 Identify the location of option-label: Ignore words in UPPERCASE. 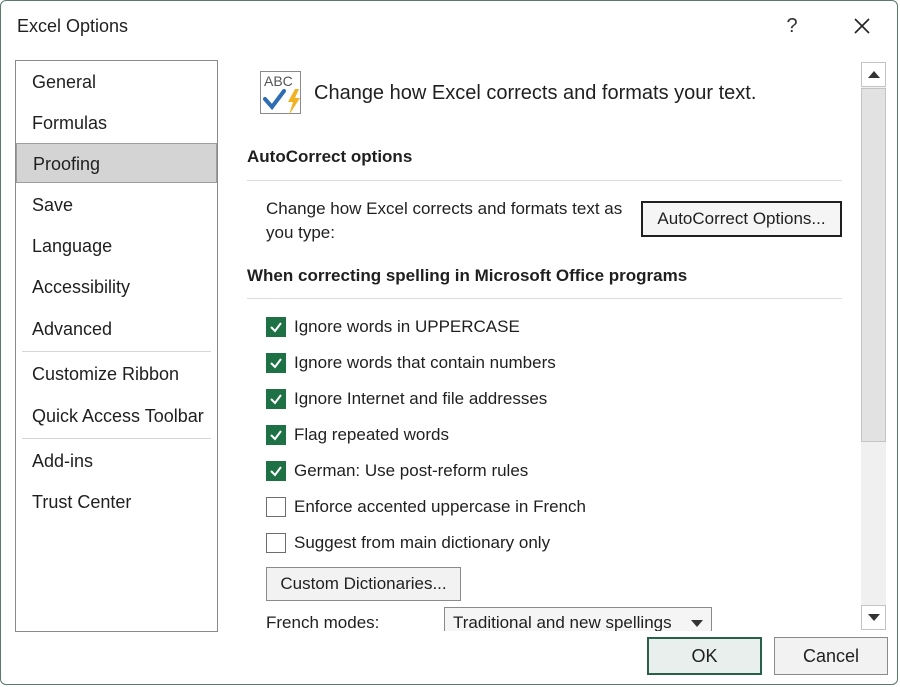
(407, 326).